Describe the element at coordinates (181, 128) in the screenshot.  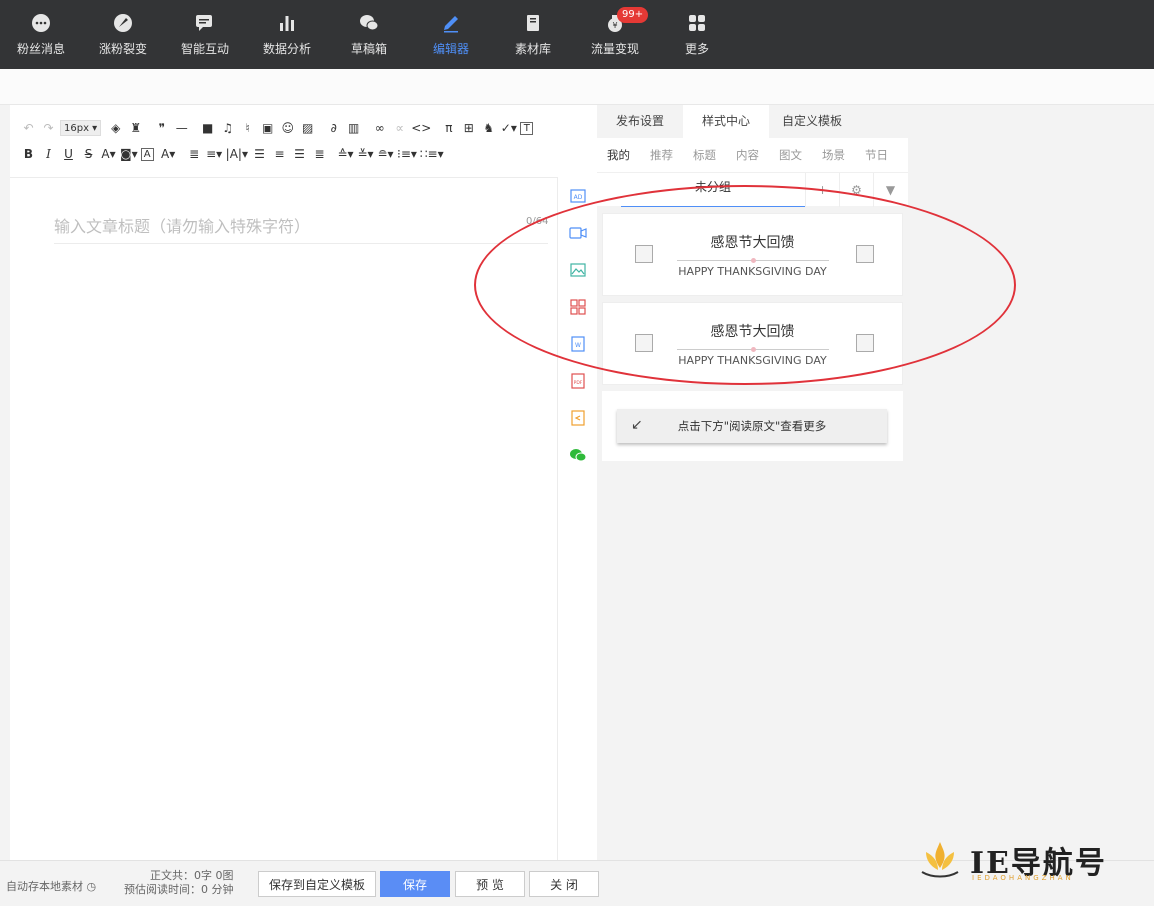
I see `horizontal-rule-icon: —` at that location.